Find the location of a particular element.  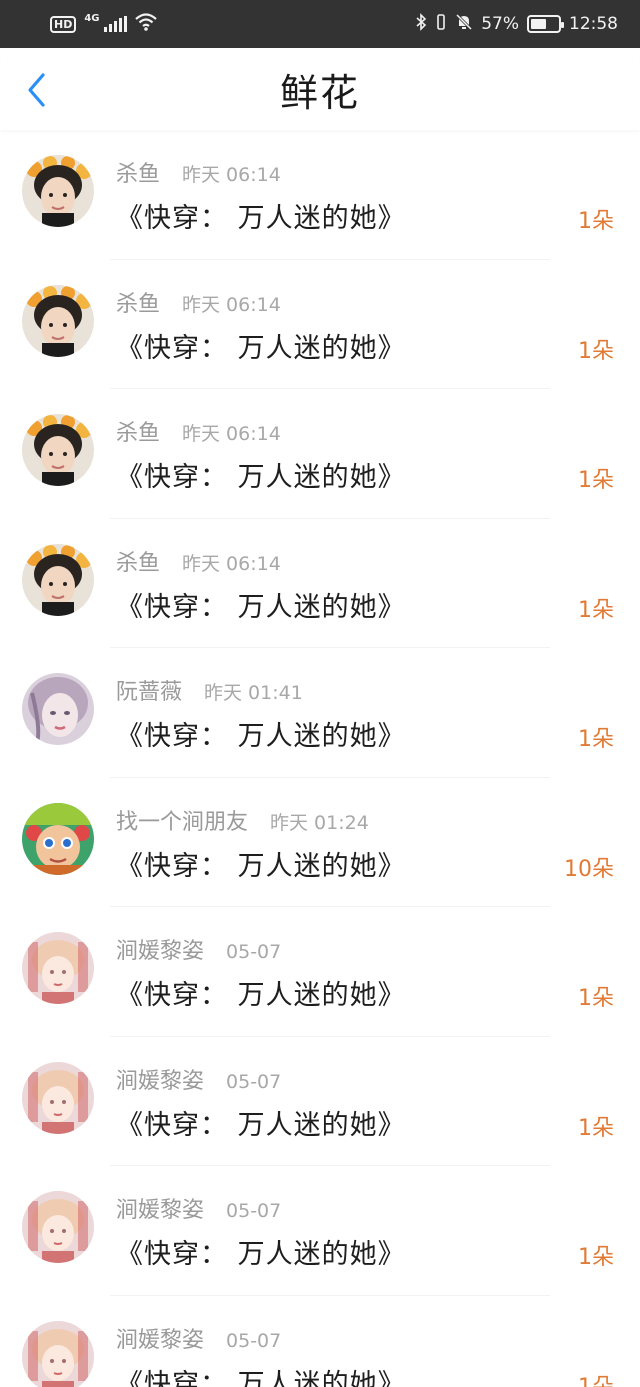

clock: 12:58 is located at coordinates (593, 24).